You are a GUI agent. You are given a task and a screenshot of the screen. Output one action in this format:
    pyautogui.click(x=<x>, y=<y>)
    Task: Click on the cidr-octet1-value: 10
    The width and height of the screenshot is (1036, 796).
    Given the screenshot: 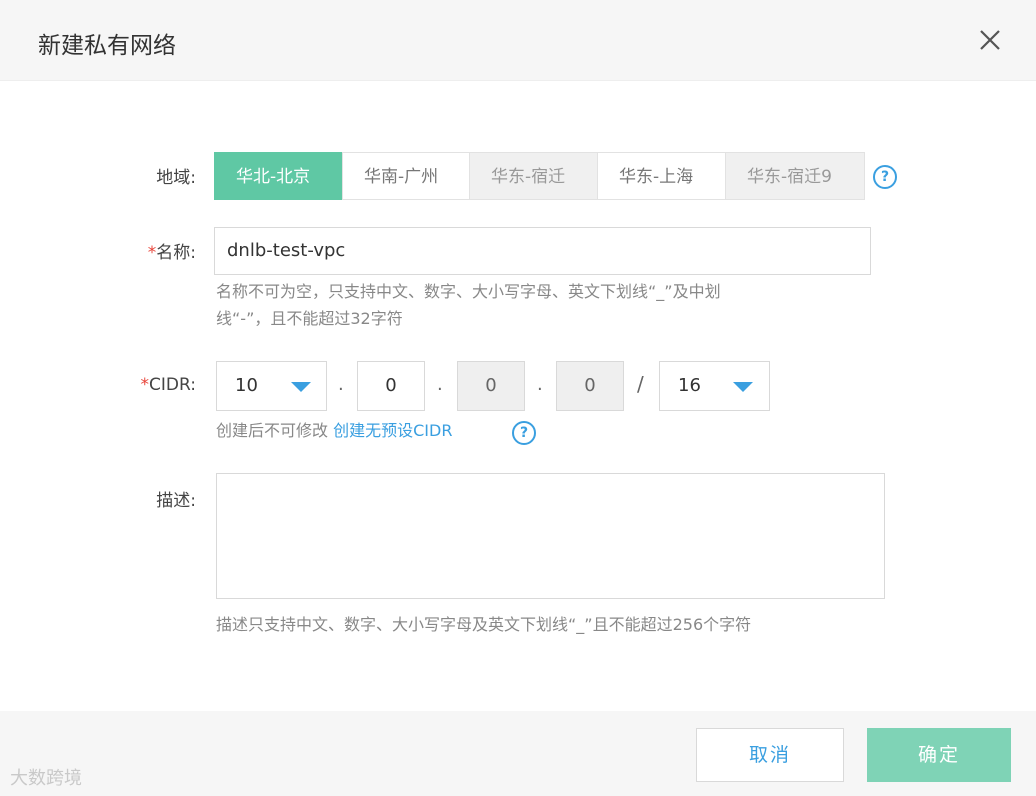 What is the action you would take?
    pyautogui.click(x=246, y=385)
    